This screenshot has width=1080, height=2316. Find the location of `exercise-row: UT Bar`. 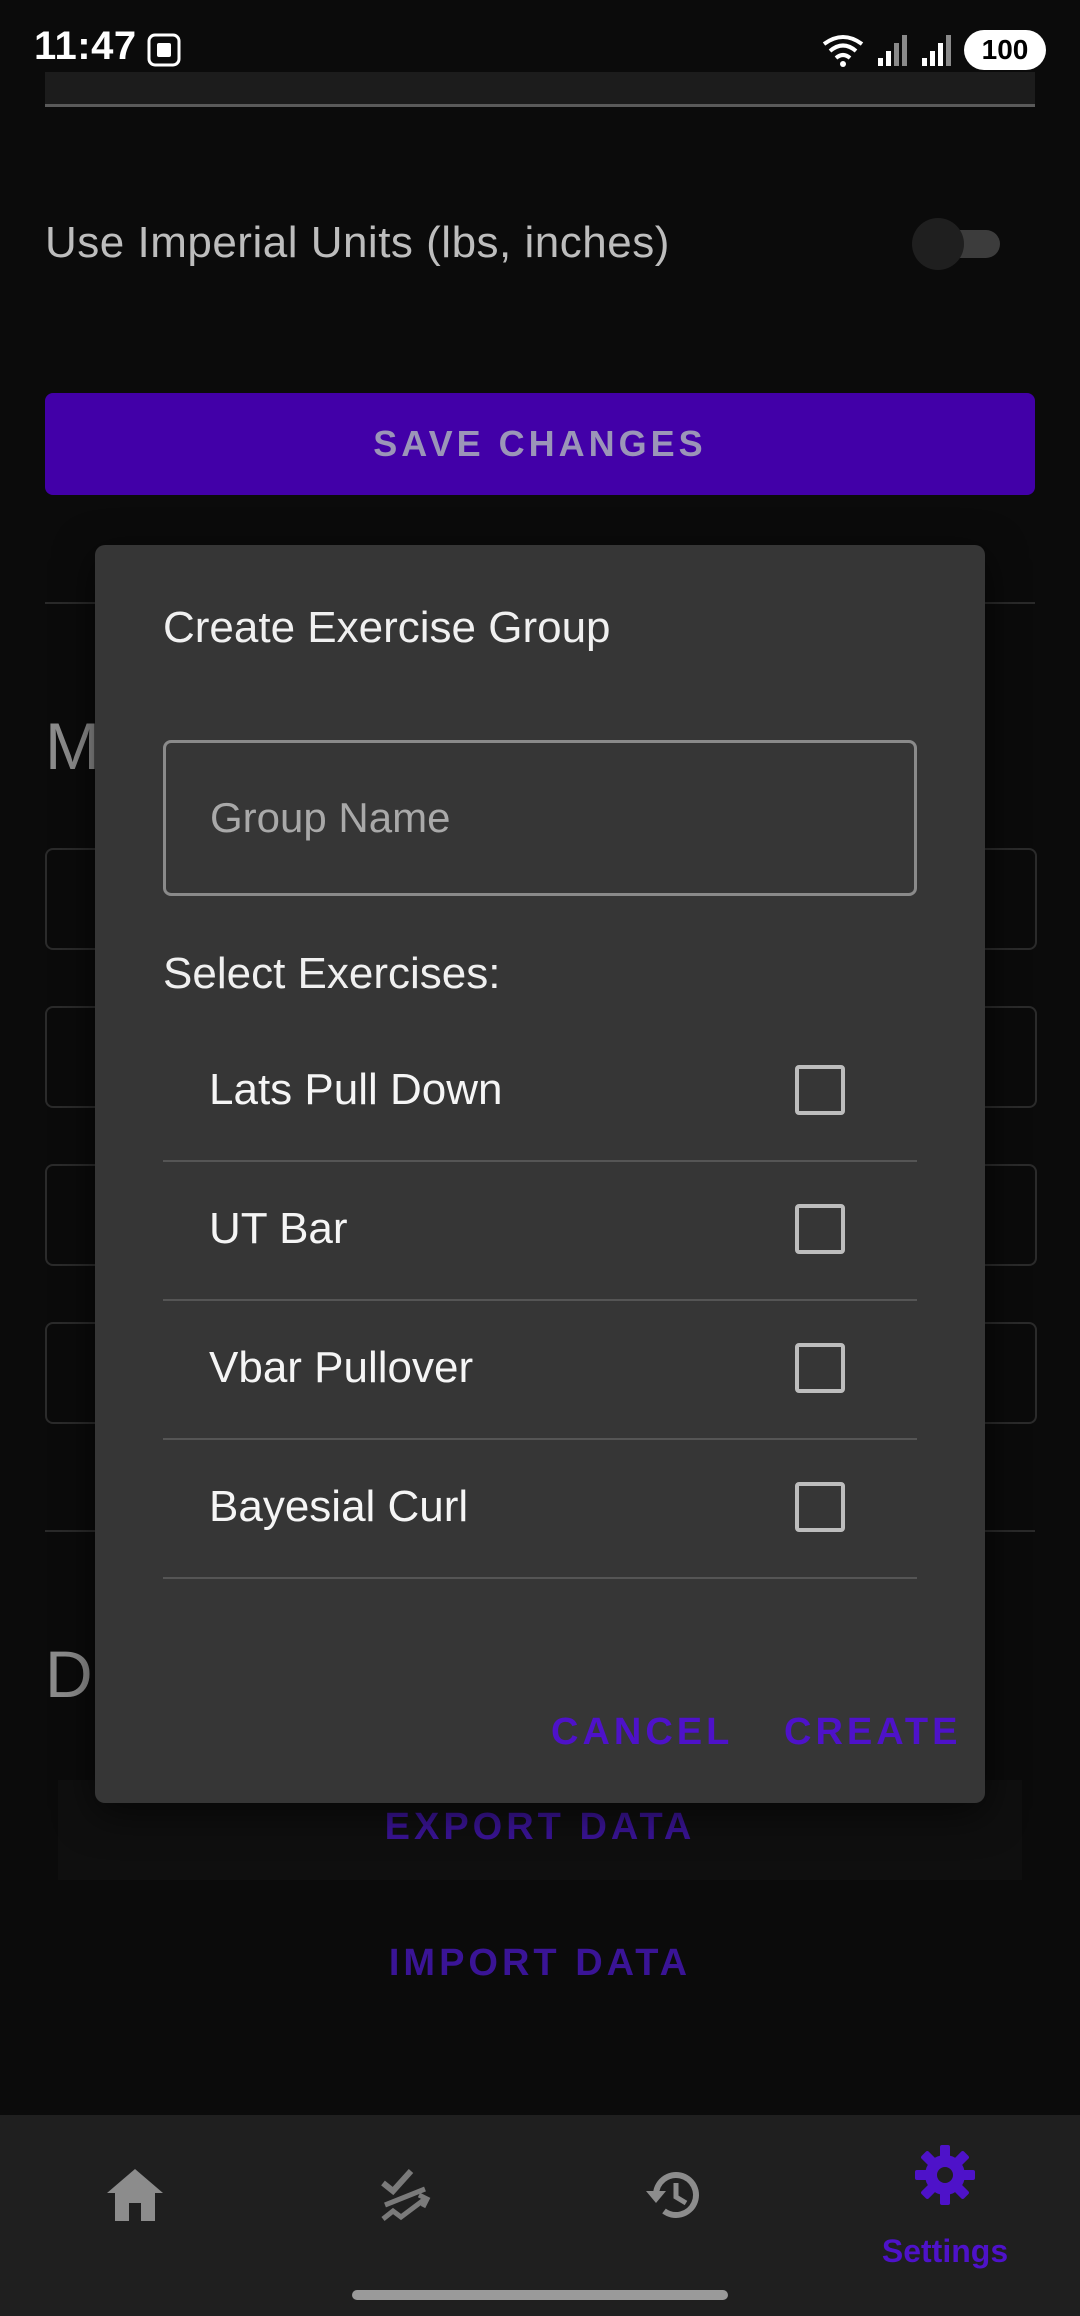

exercise-row: UT Bar is located at coordinates (540, 1231).